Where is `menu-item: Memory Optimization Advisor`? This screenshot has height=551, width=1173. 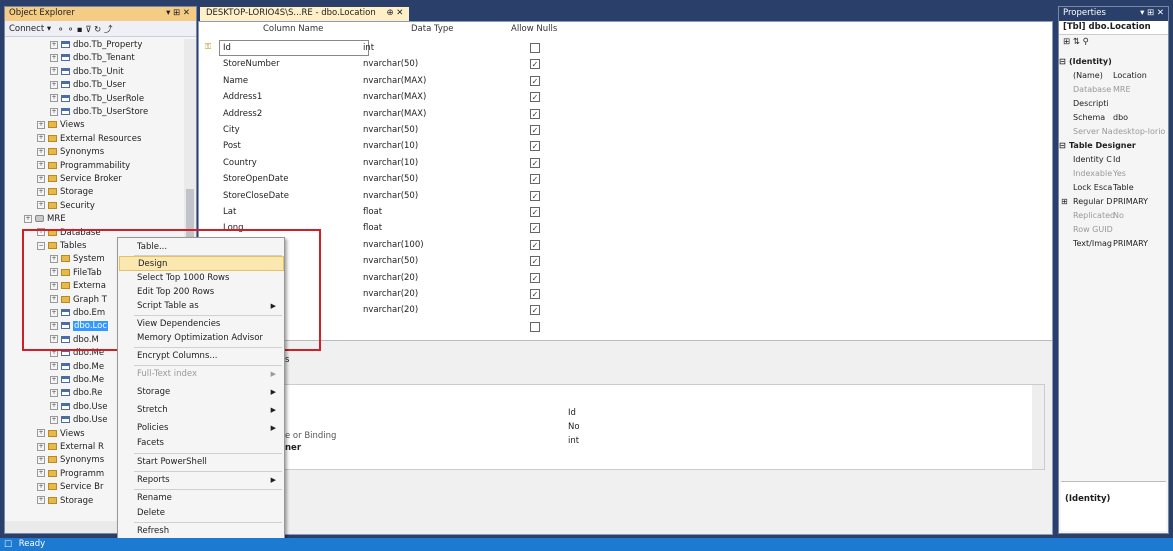
menu-item: Memory Optimization Advisor is located at coordinates (201, 338).